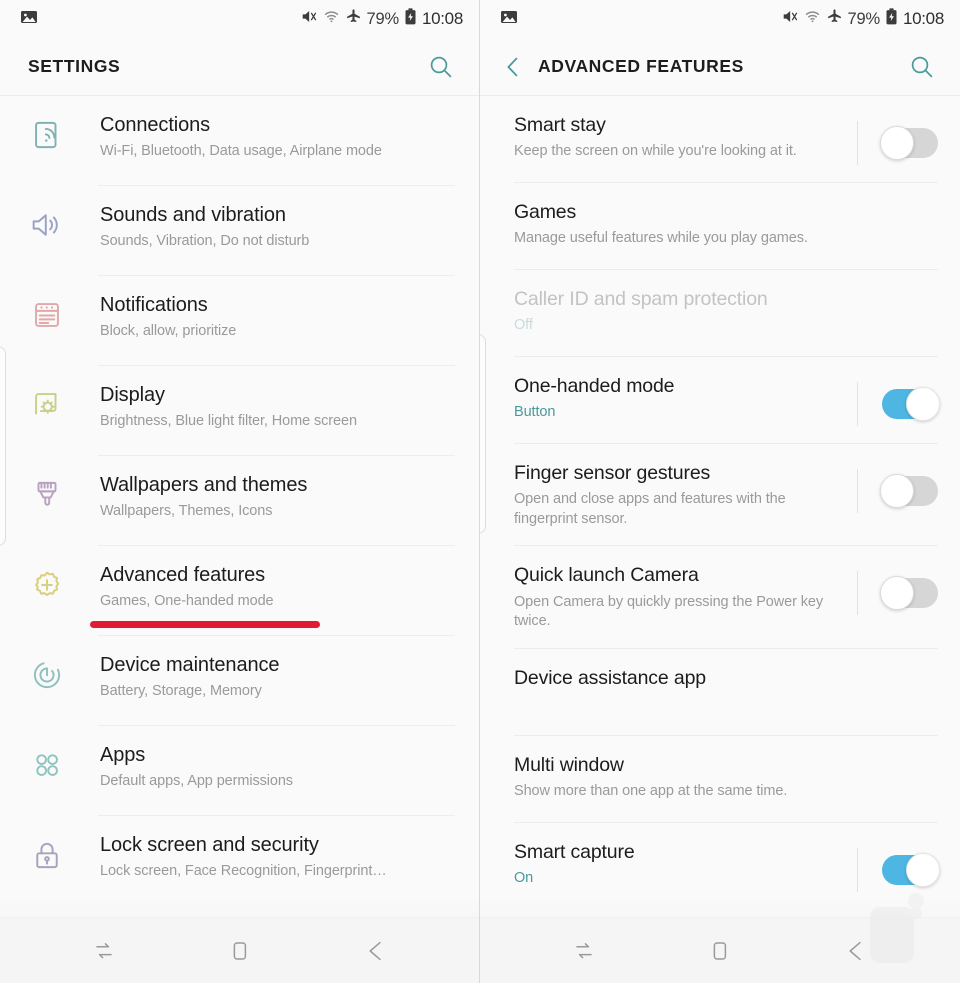 Image resolution: width=960 pixels, height=983 pixels. Describe the element at coordinates (720, 19) in the screenshot. I see `status-bar-right: 79% 10:08` at that location.